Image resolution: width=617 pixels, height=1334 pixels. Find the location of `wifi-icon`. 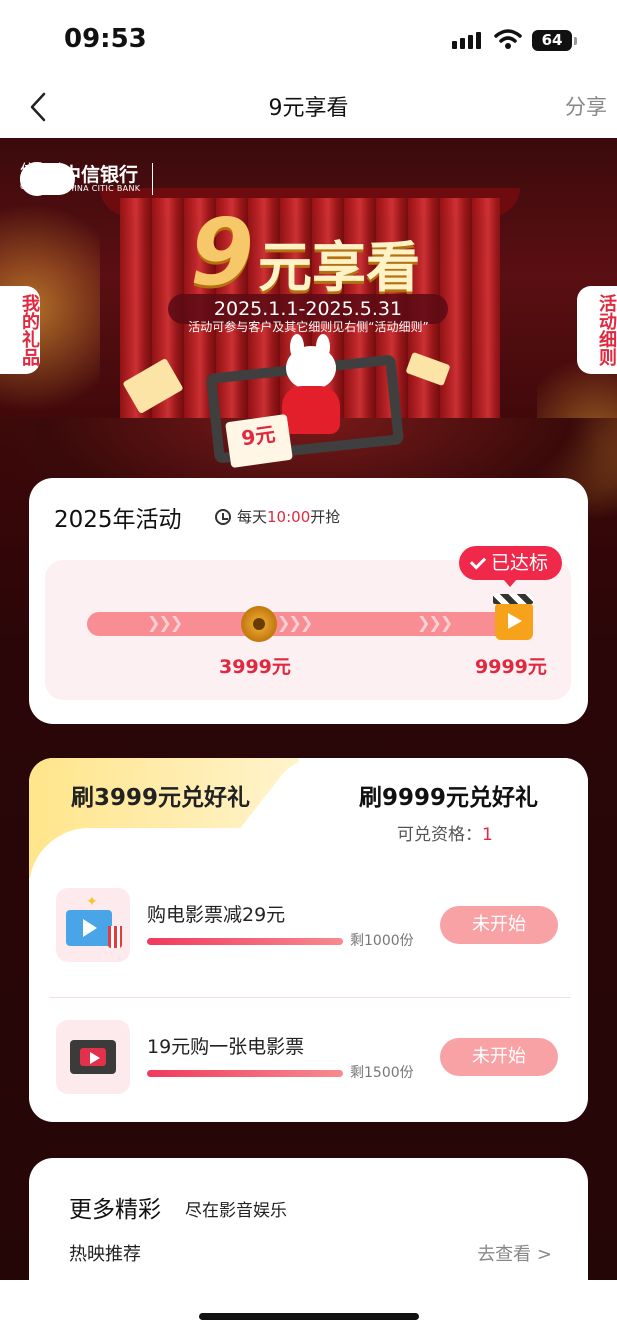

wifi-icon is located at coordinates (508, 39).